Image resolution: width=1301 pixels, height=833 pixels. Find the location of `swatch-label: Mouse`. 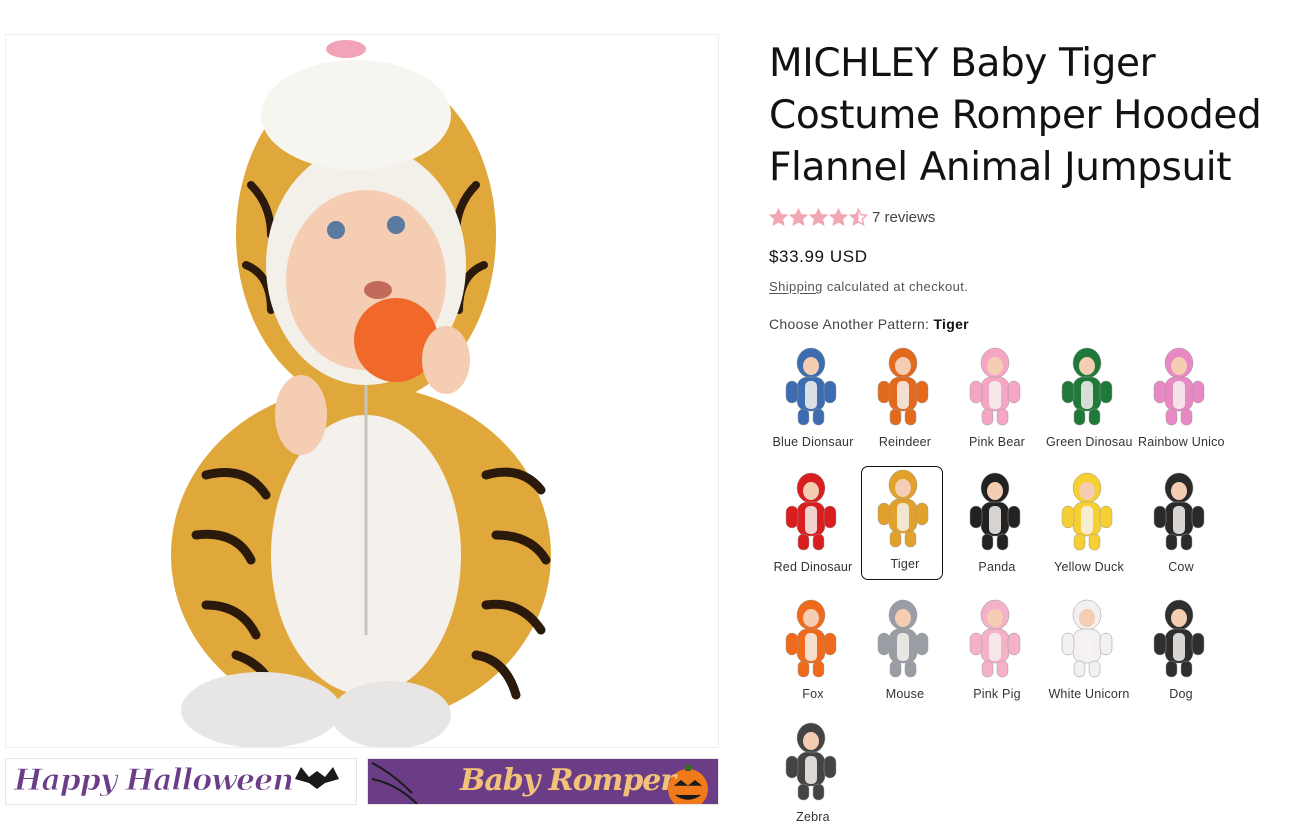

swatch-label: Mouse is located at coordinates (905, 694).